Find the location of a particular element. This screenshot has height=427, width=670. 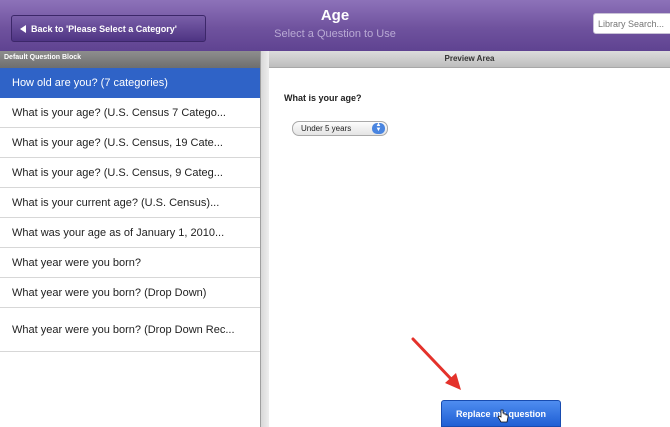

age-dropdown: Under 5 years ▲ ▼ is located at coordinates (340, 128).